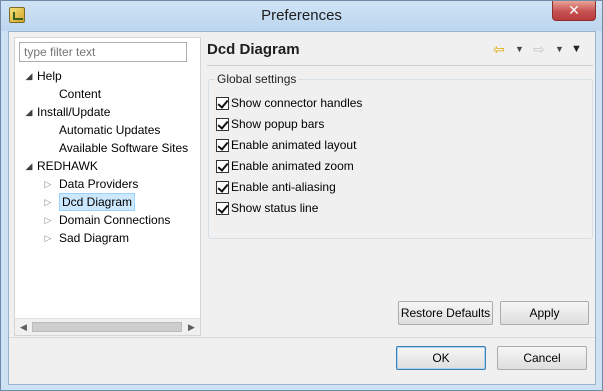 Image resolution: width=603 pixels, height=391 pixels. Describe the element at coordinates (292, 166) in the screenshot. I see `setting-label: Enable animated zoom` at that location.